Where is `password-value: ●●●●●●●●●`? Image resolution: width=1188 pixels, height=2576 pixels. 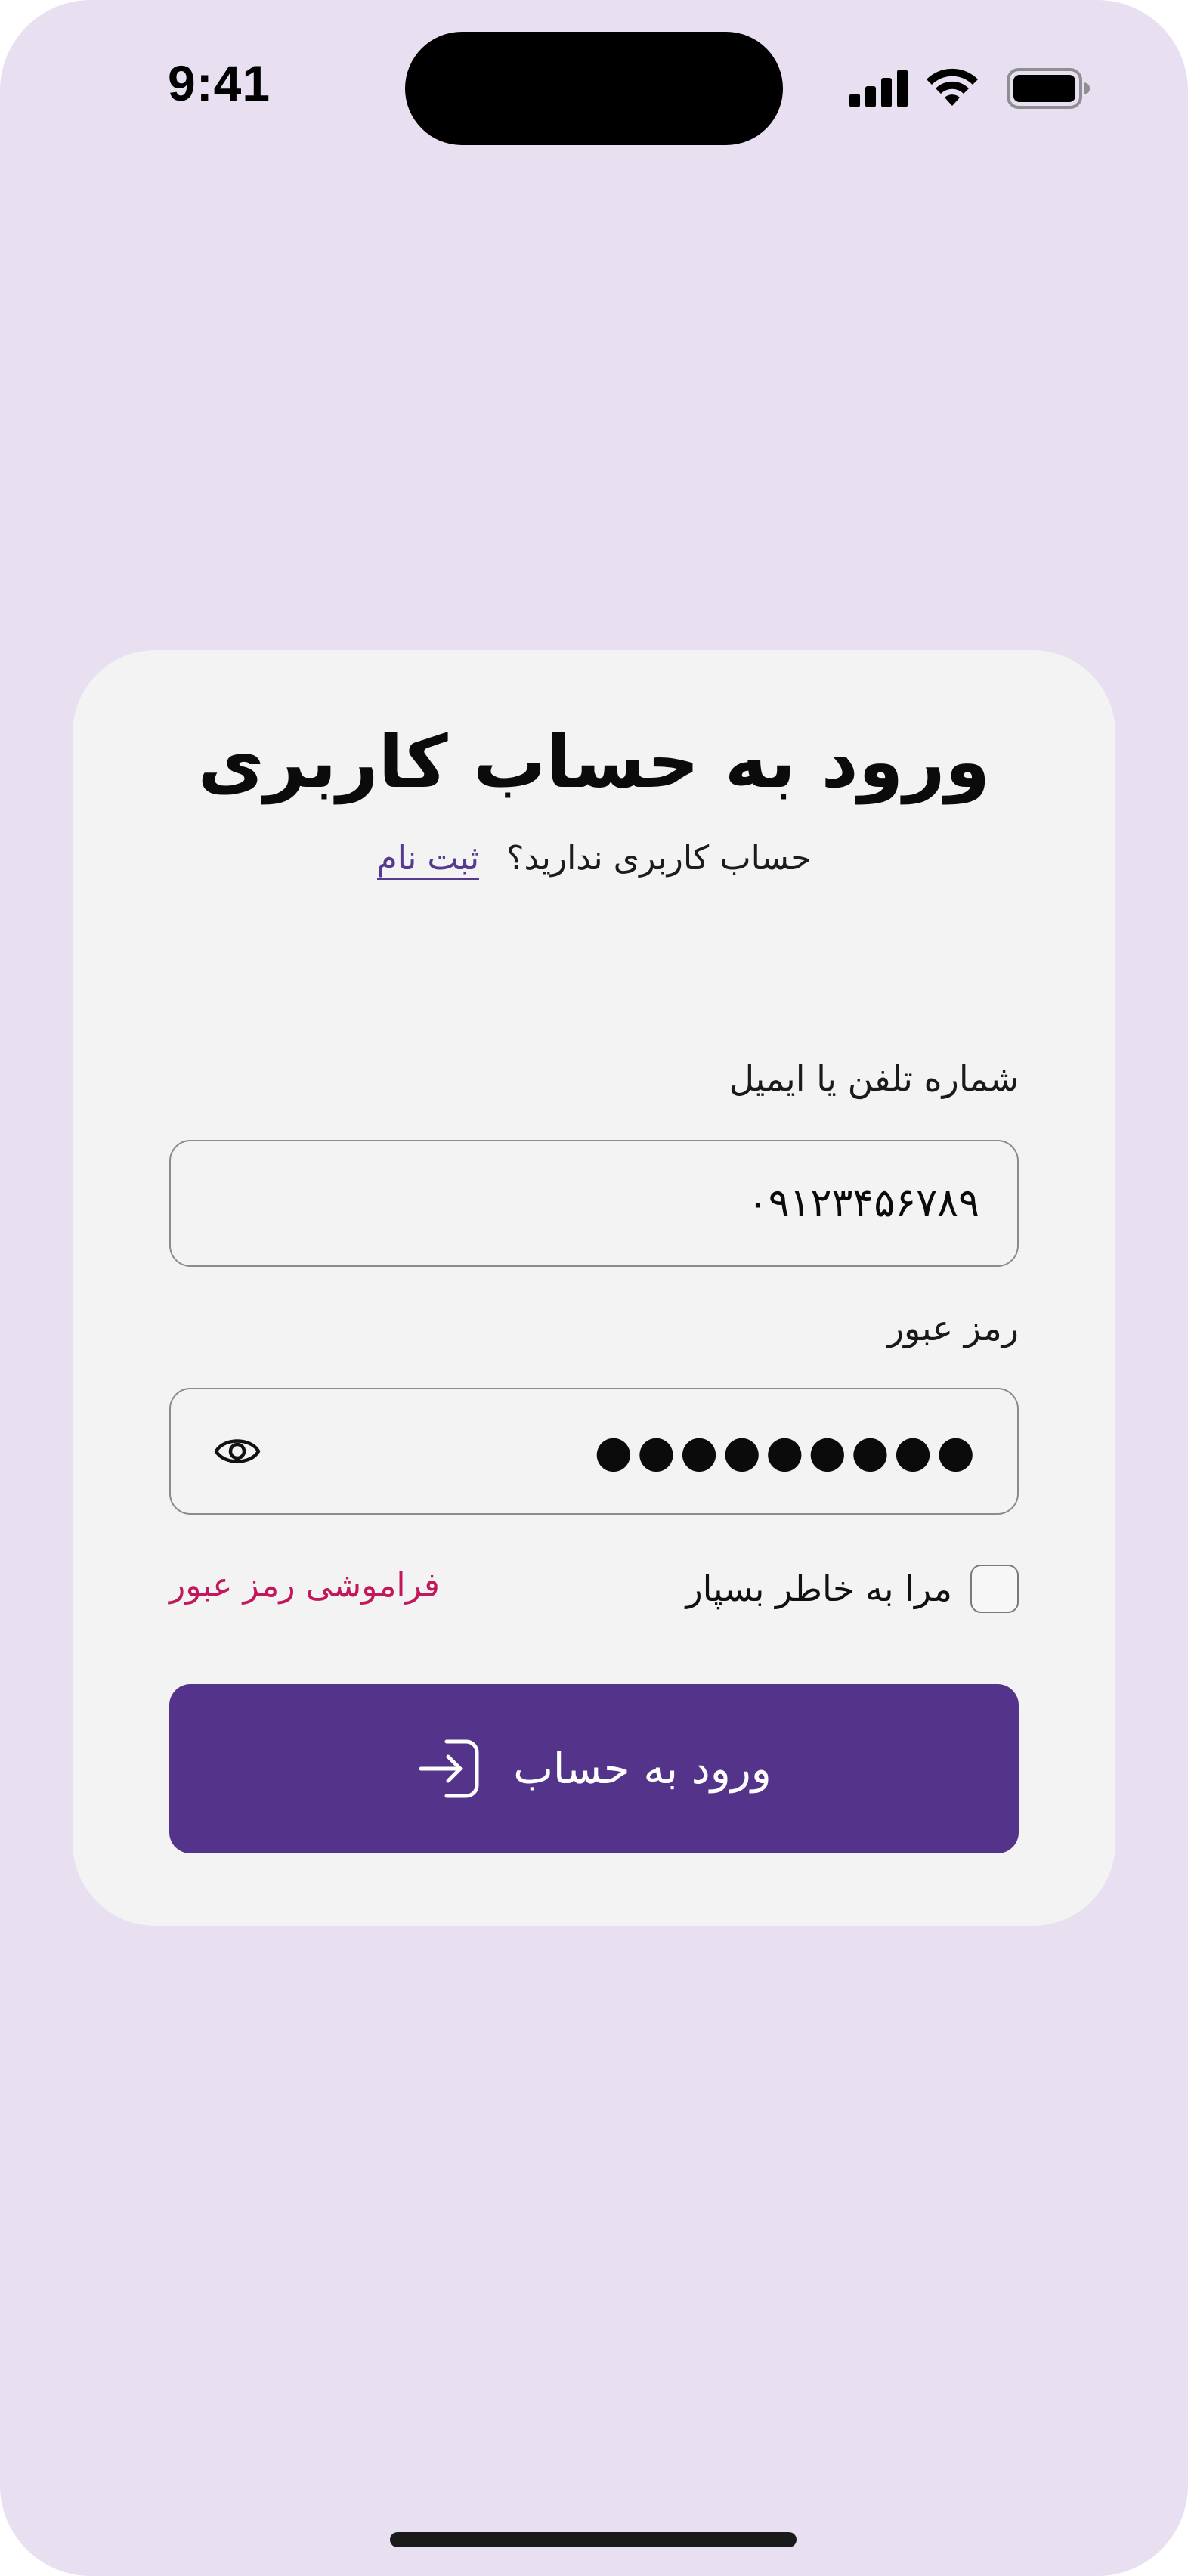
password-value: ●●●●●●●●● is located at coordinates (787, 1451).